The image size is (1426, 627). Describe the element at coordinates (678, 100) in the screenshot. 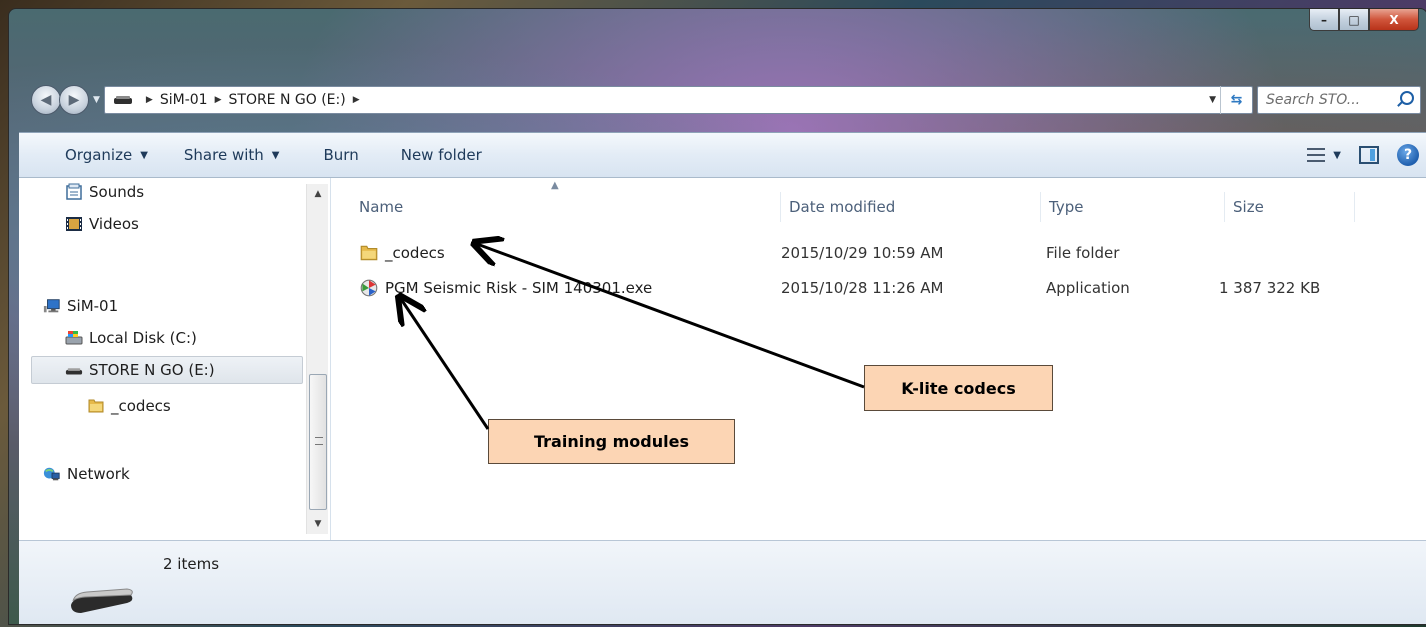

I see `address-bar: ▶ SiM-01 ▶ STORE N GO (E:) ▶ ▼ ⇆` at that location.